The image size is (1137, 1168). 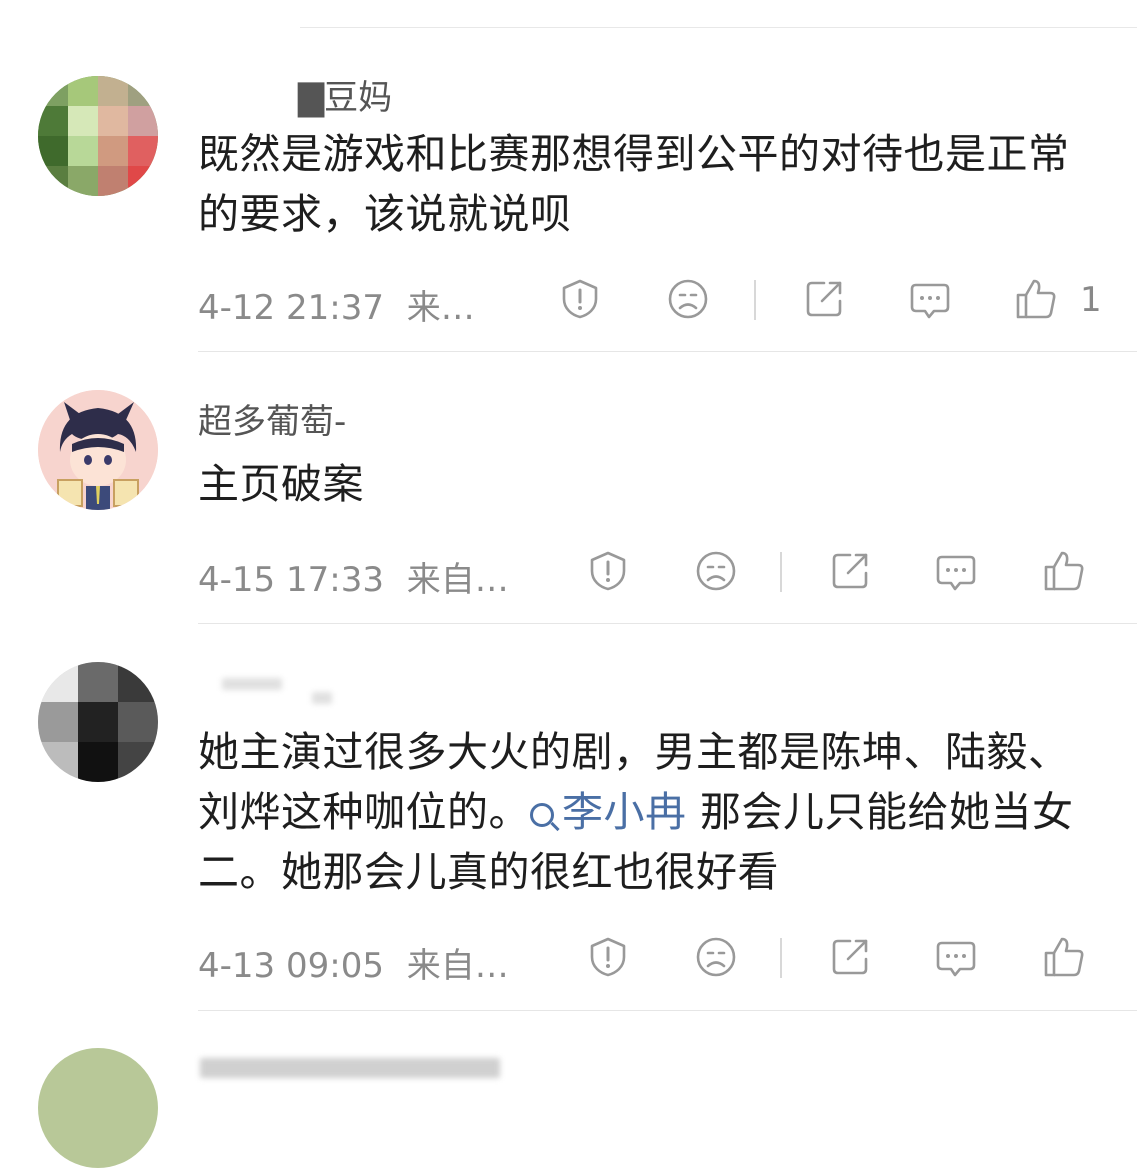 I want to click on comment-text: 主页破案, so click(x=281, y=484).